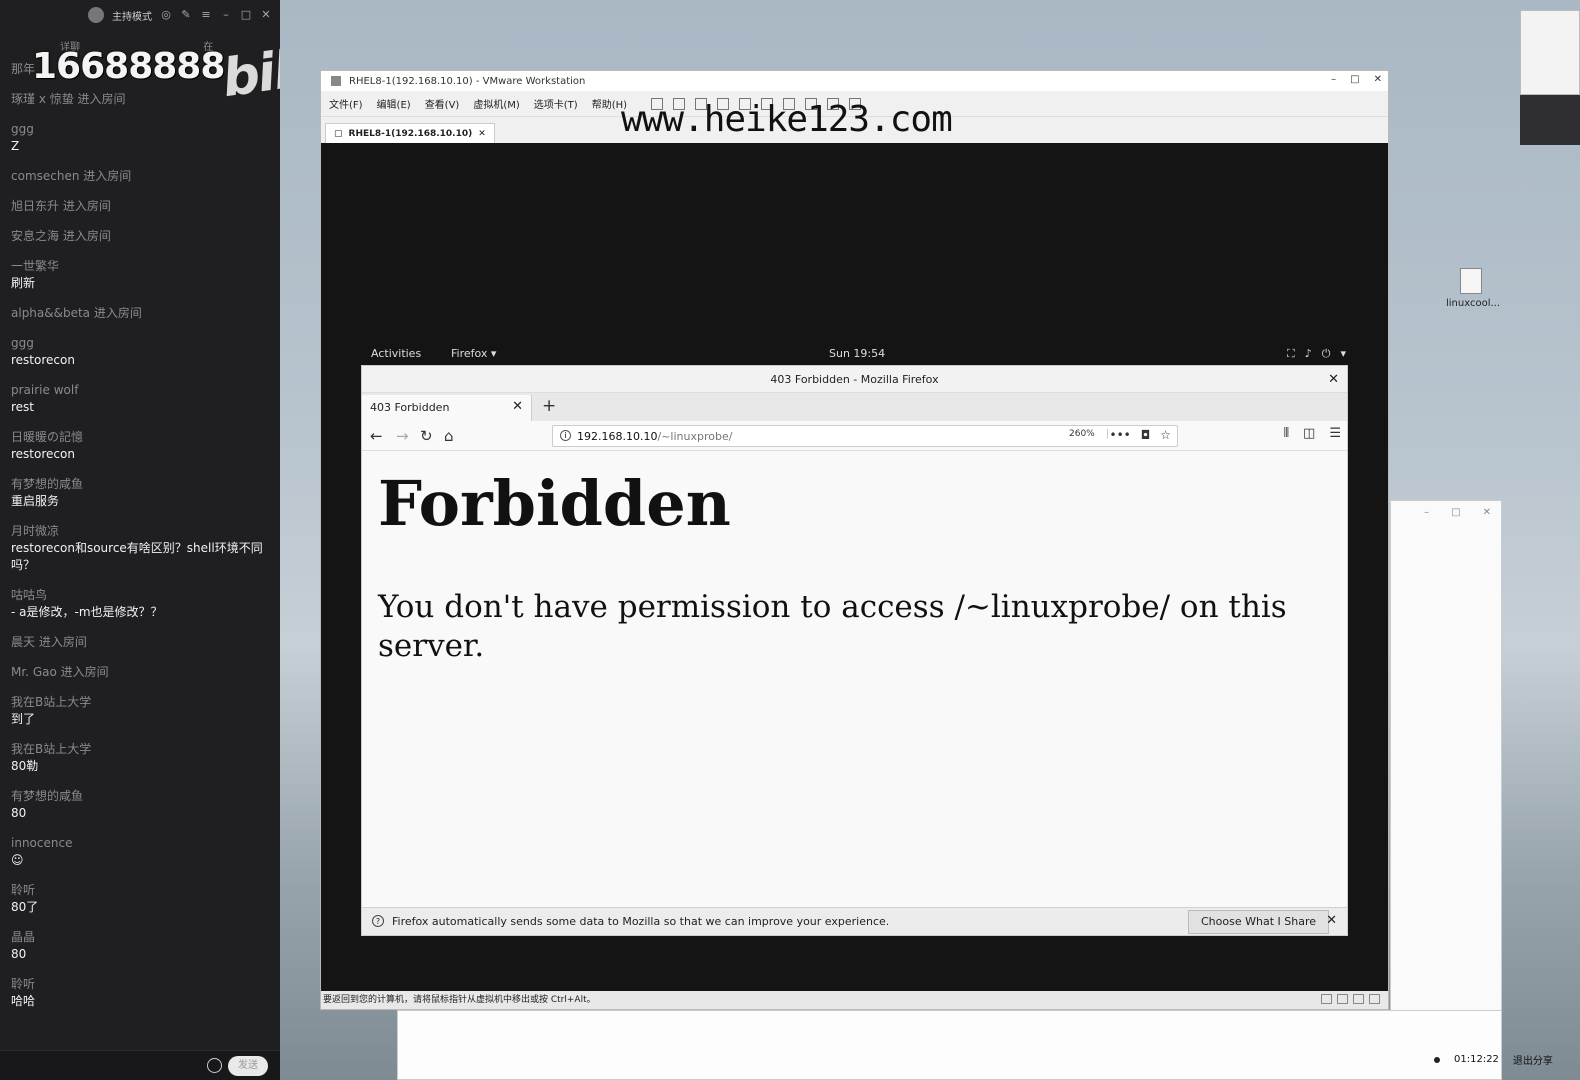  I want to click on cd-icon, so click(1342, 999).